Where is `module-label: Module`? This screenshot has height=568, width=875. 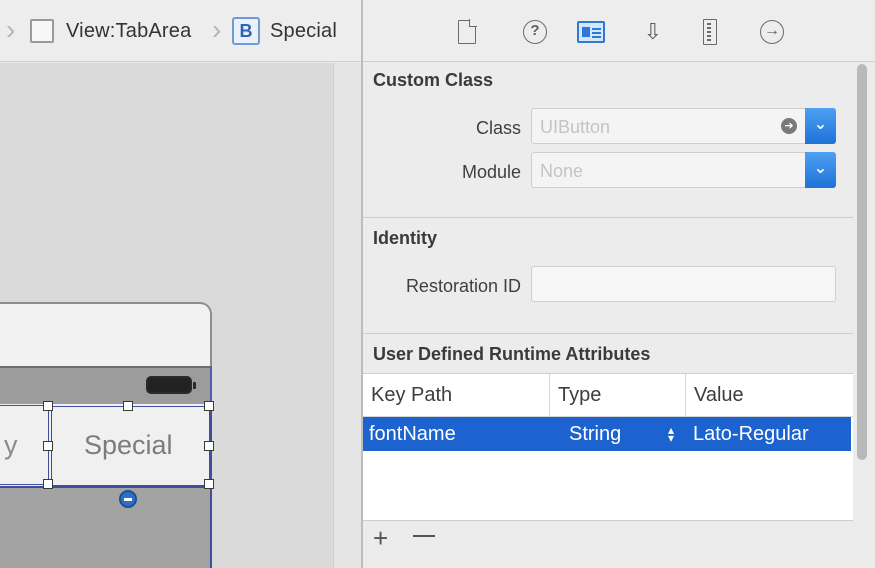
module-label: Module is located at coordinates (491, 172).